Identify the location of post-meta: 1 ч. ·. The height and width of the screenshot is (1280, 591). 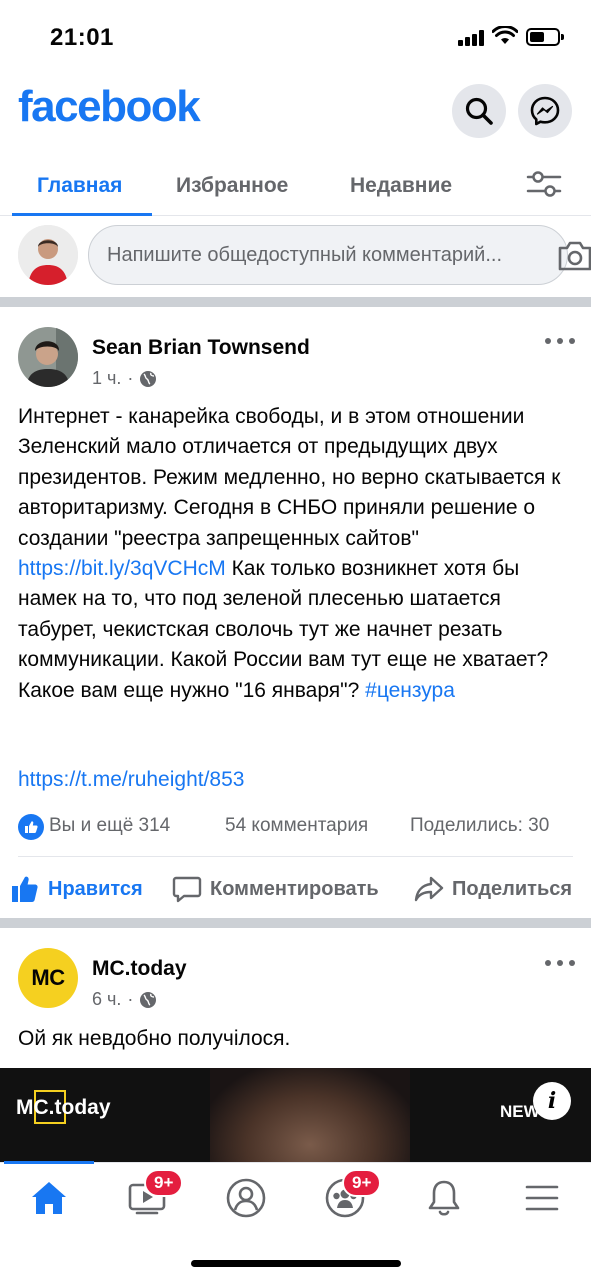
(124, 378).